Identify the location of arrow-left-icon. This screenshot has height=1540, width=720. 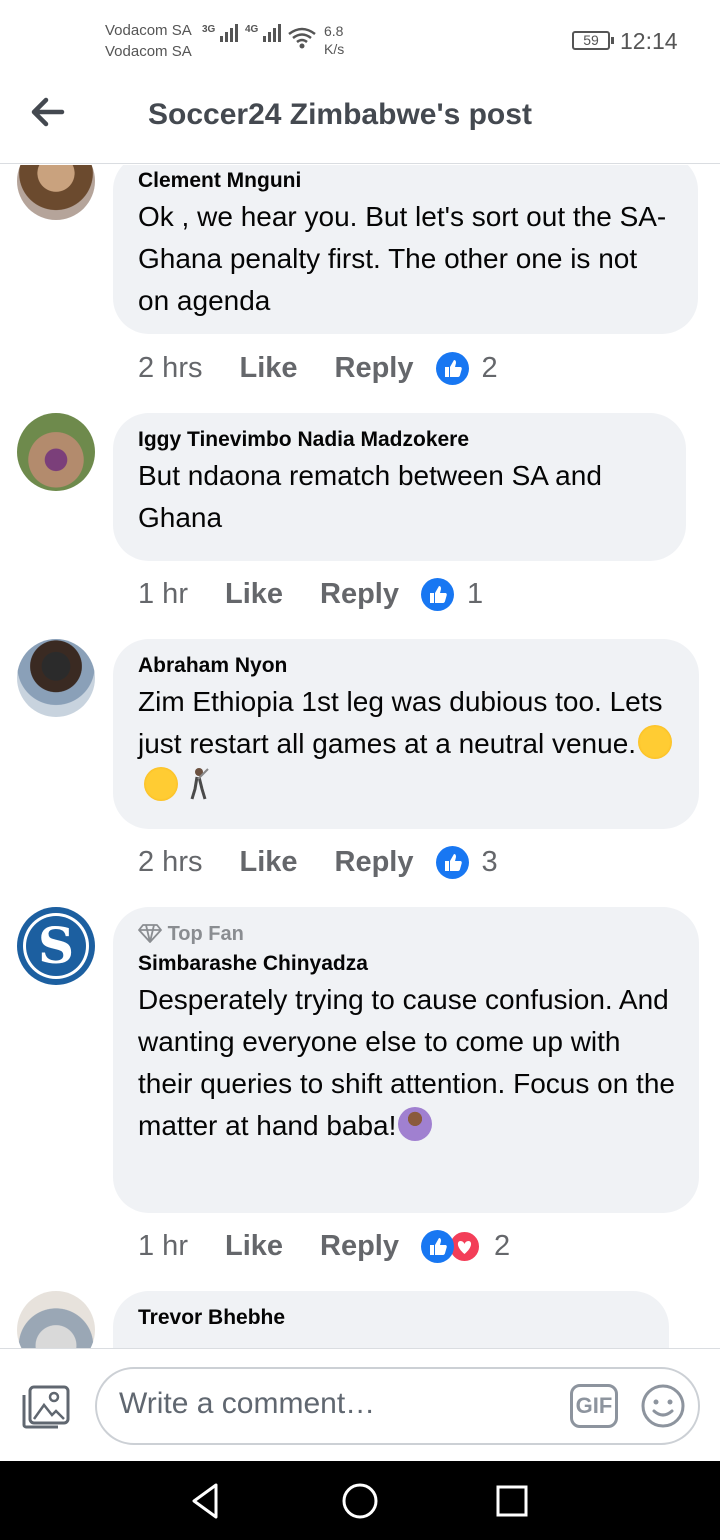
(48, 112).